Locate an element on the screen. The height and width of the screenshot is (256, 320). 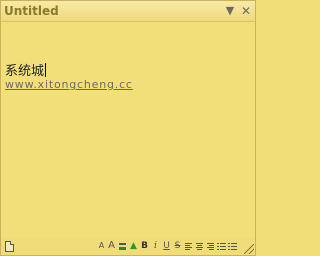
note-link: www.xitongcheng.cc is located at coordinates (69, 84).